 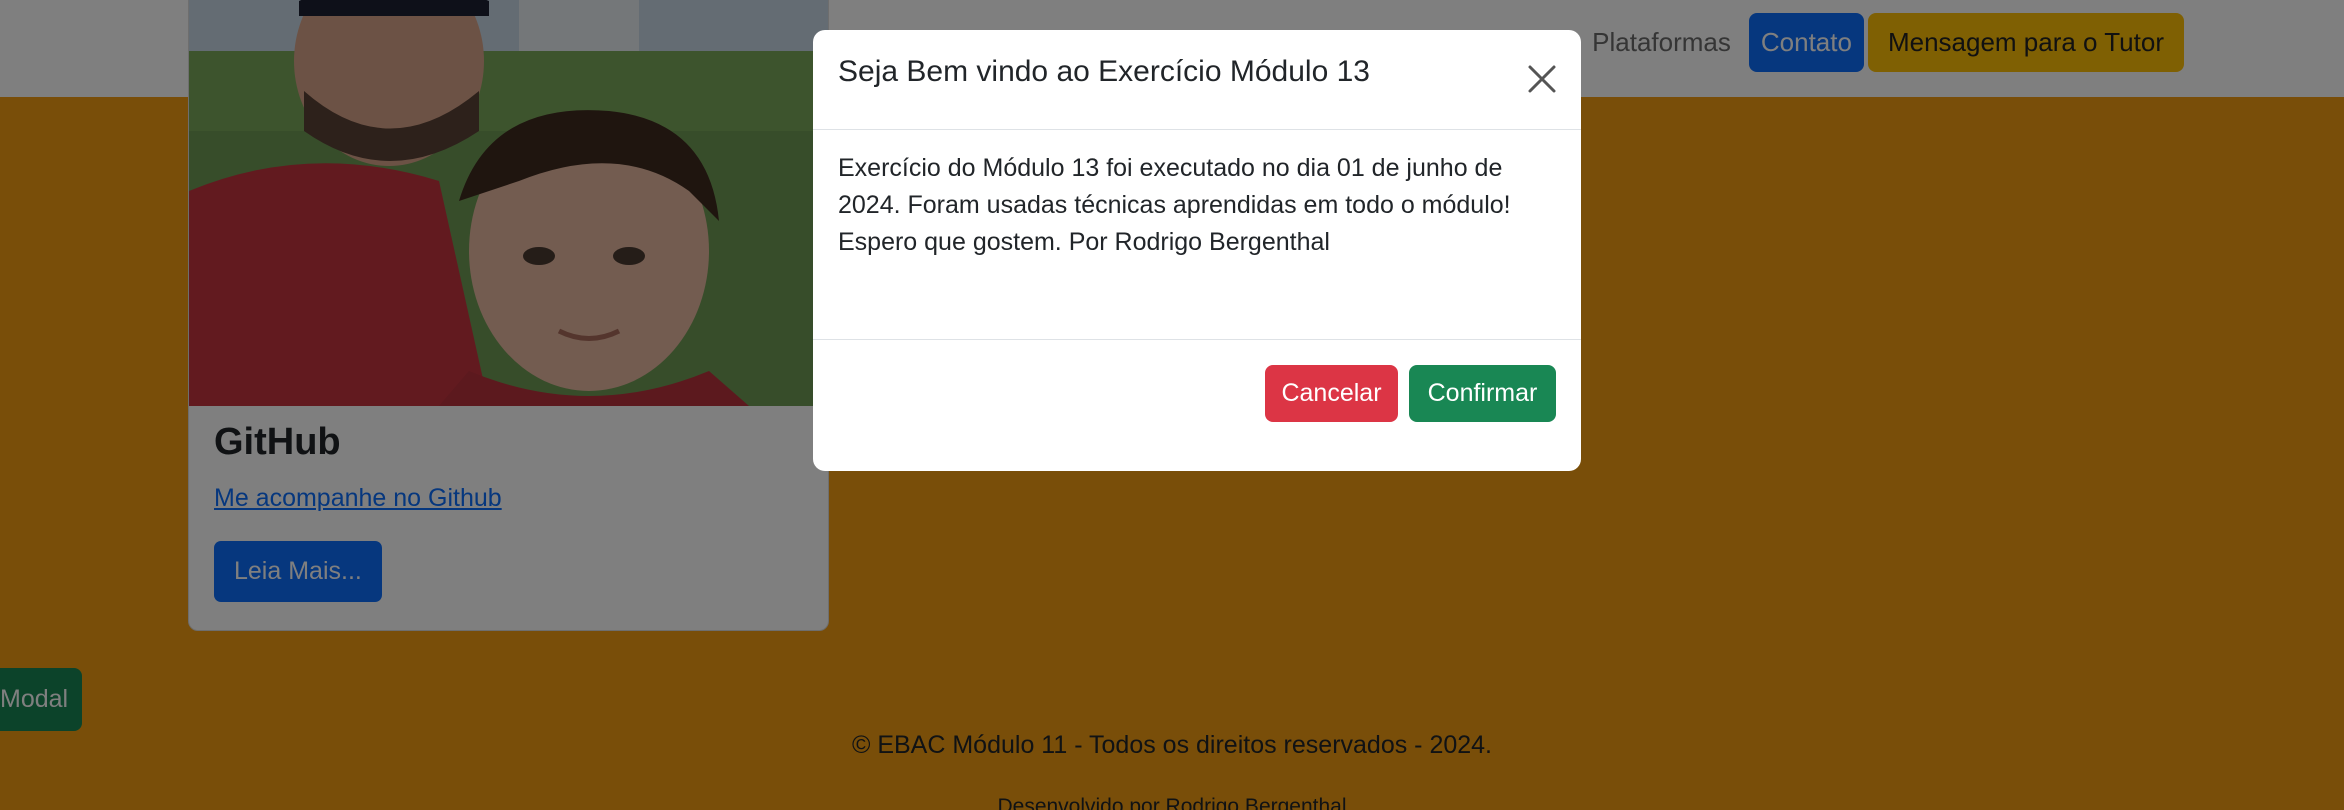 What do you see at coordinates (1542, 79) in the screenshot?
I see `close-icon` at bounding box center [1542, 79].